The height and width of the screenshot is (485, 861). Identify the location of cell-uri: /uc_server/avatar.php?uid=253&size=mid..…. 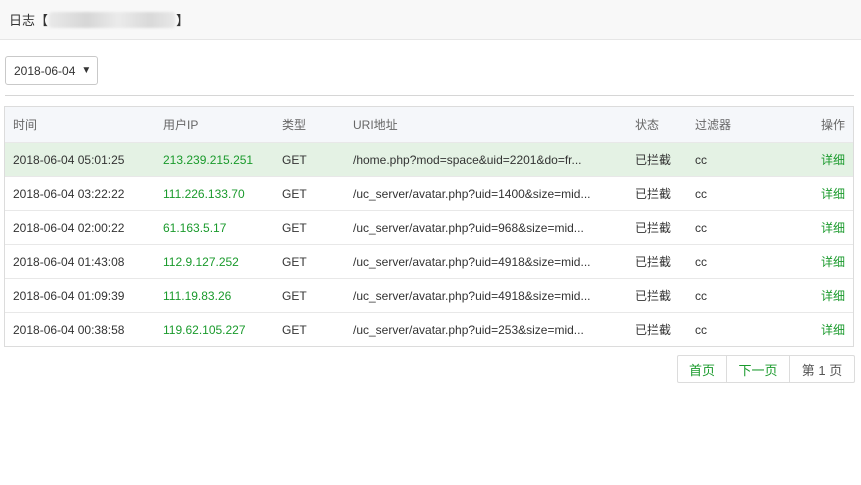
(468, 329).